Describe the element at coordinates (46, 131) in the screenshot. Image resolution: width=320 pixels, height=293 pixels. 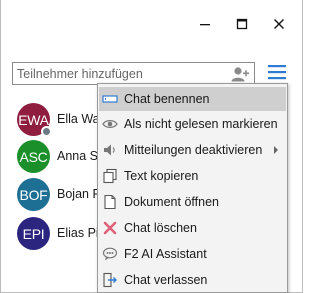
I see `status-indicator` at that location.